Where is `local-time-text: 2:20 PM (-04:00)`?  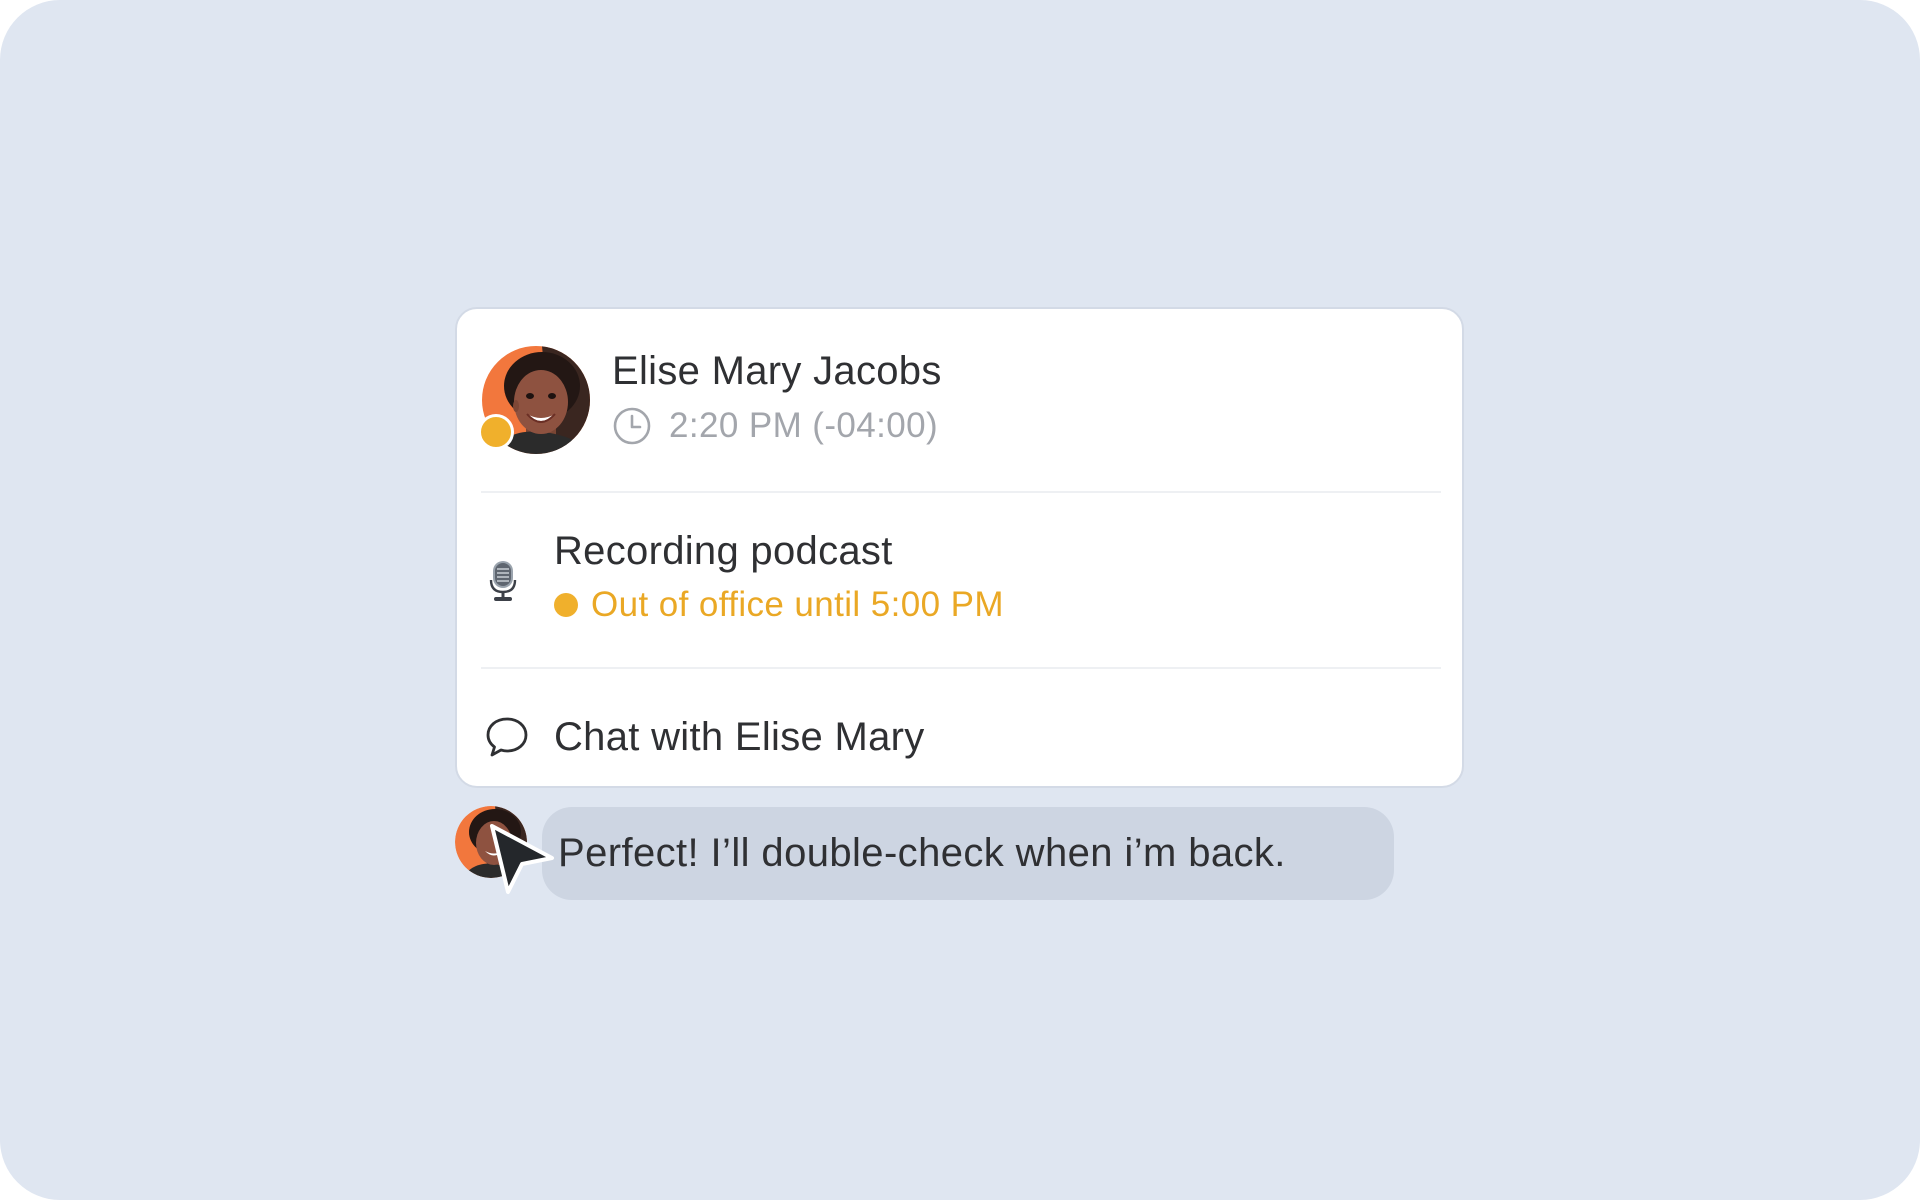
local-time-text: 2:20 PM (-04:00) is located at coordinates (804, 425).